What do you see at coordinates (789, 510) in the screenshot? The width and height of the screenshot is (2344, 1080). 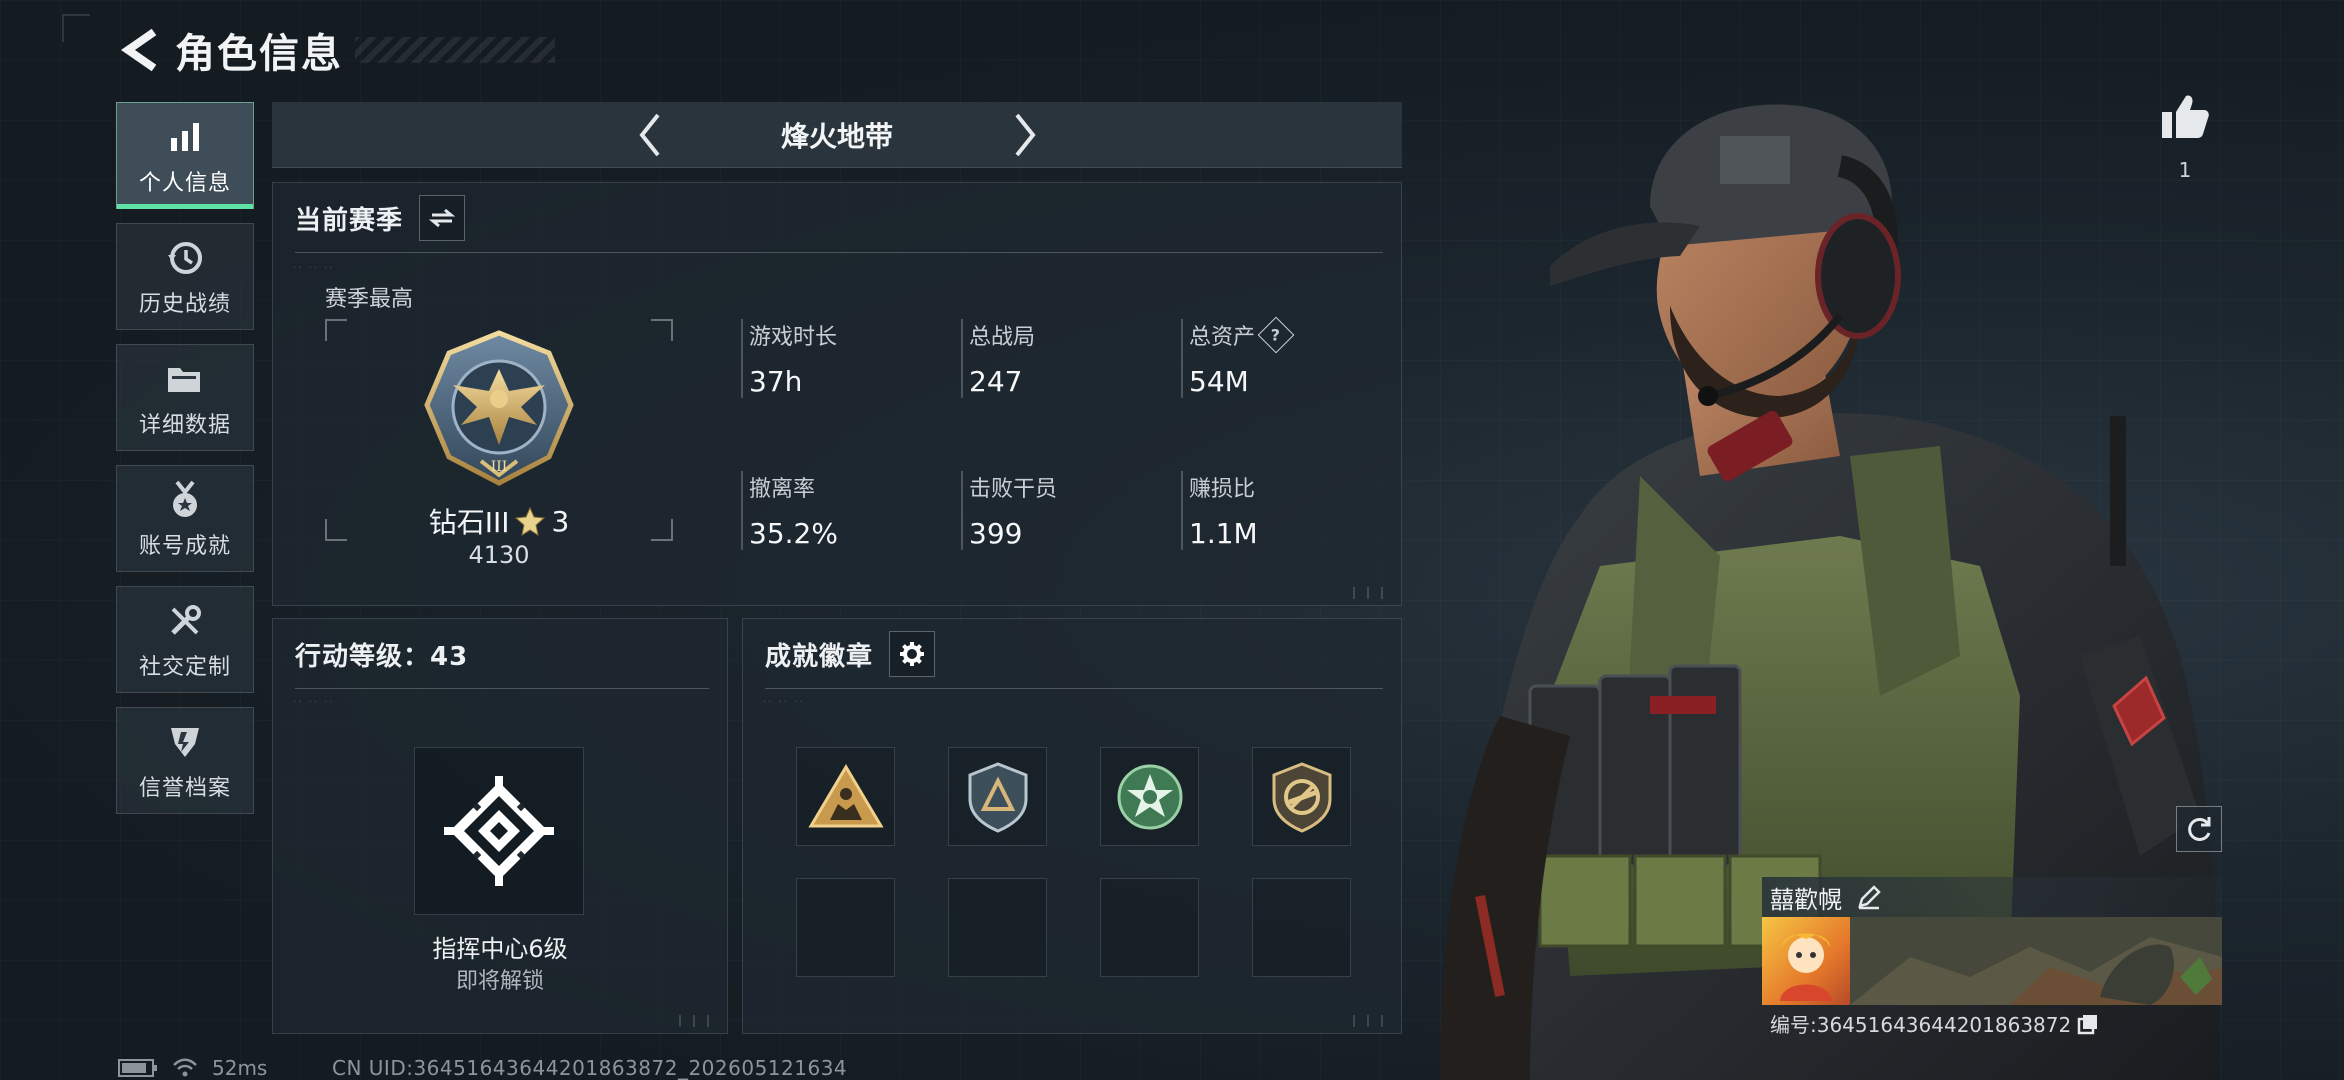 I see `stat-extract-rate: 撤离率 35.2%` at bounding box center [789, 510].